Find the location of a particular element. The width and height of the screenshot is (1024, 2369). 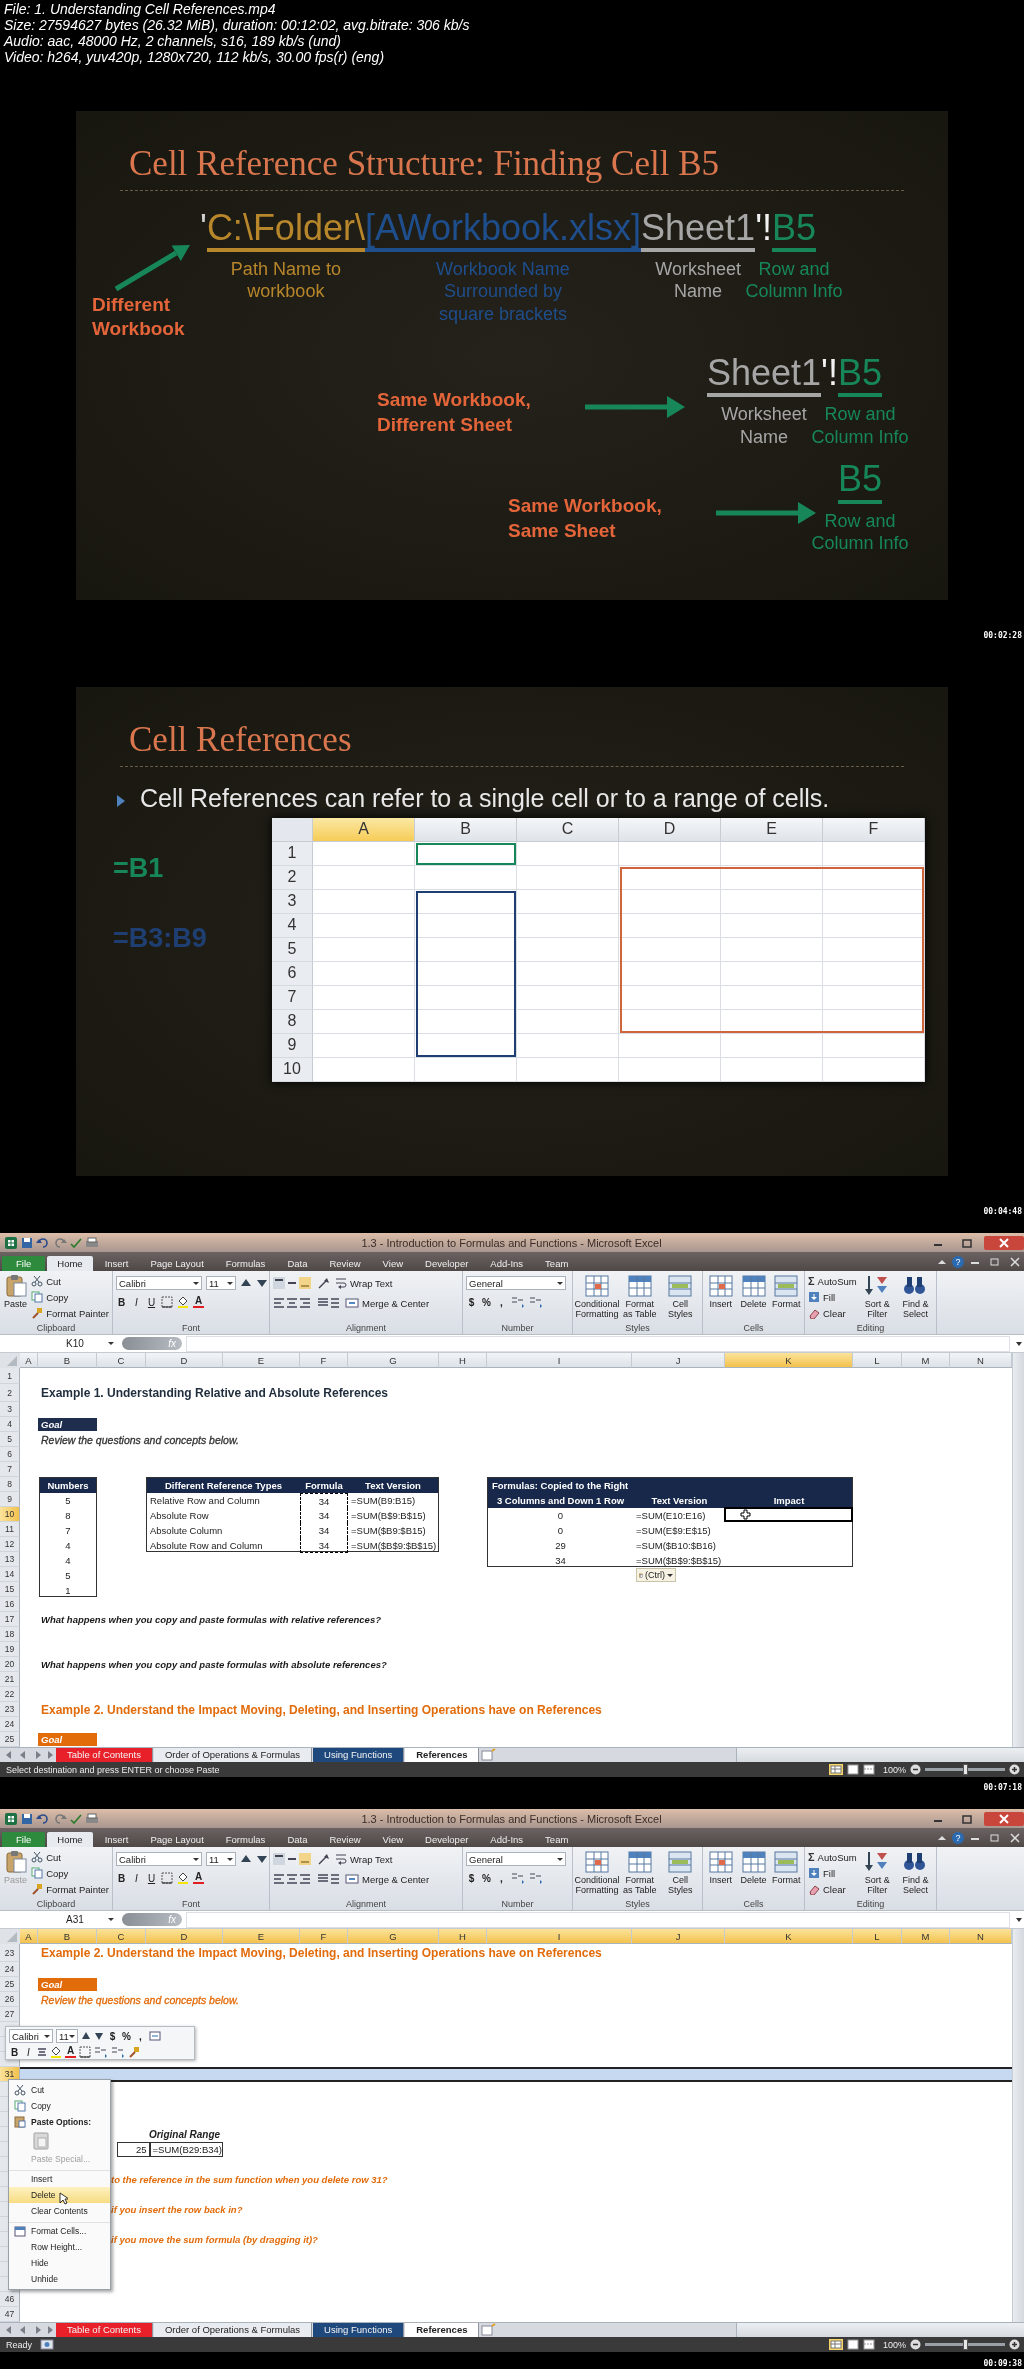

table-header: Numbers is located at coordinates (68, 1485).